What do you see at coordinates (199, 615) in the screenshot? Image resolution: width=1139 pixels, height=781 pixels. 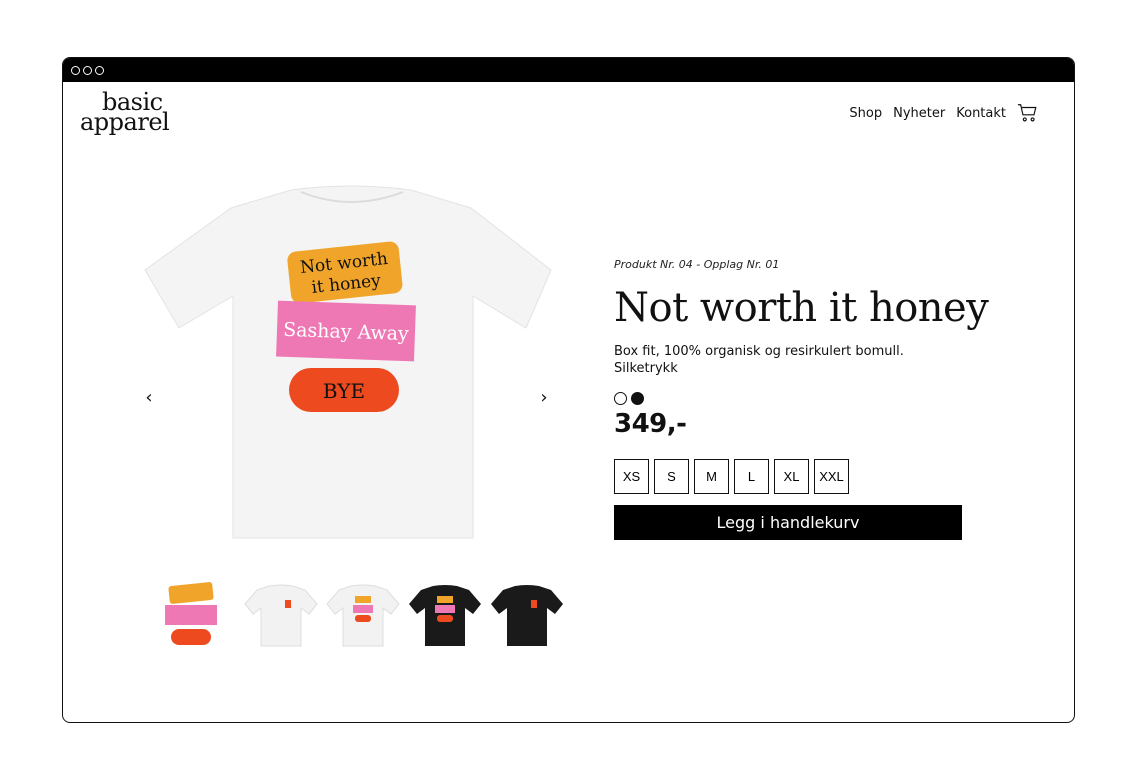 I see `thumbnail-print-artwork` at bounding box center [199, 615].